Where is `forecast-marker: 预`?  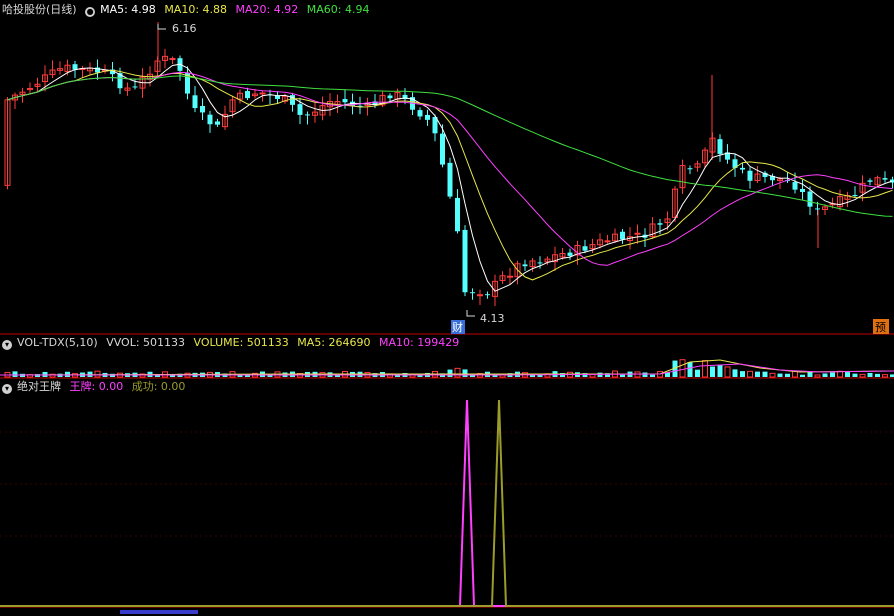
forecast-marker: 预 is located at coordinates (880, 327).